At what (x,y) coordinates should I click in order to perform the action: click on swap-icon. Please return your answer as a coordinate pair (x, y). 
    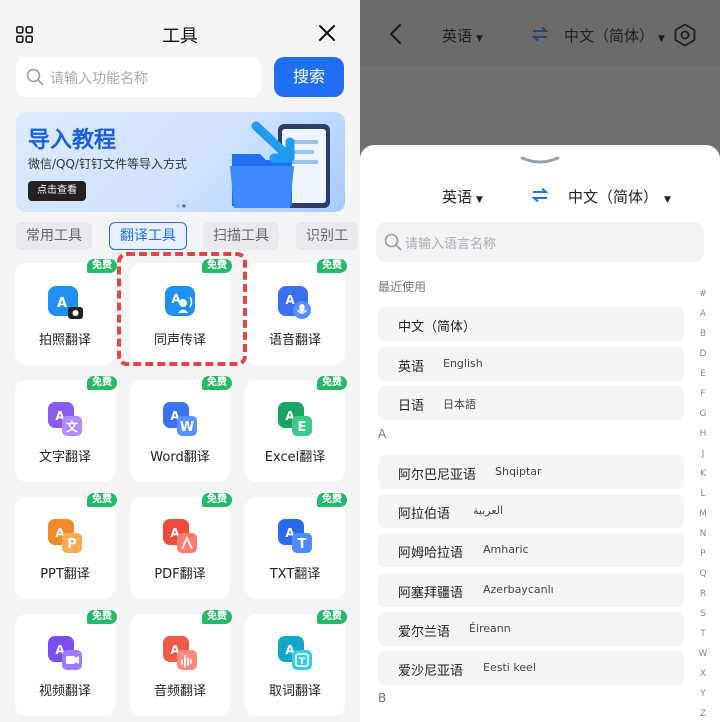
    Looking at the image, I should click on (540, 34).